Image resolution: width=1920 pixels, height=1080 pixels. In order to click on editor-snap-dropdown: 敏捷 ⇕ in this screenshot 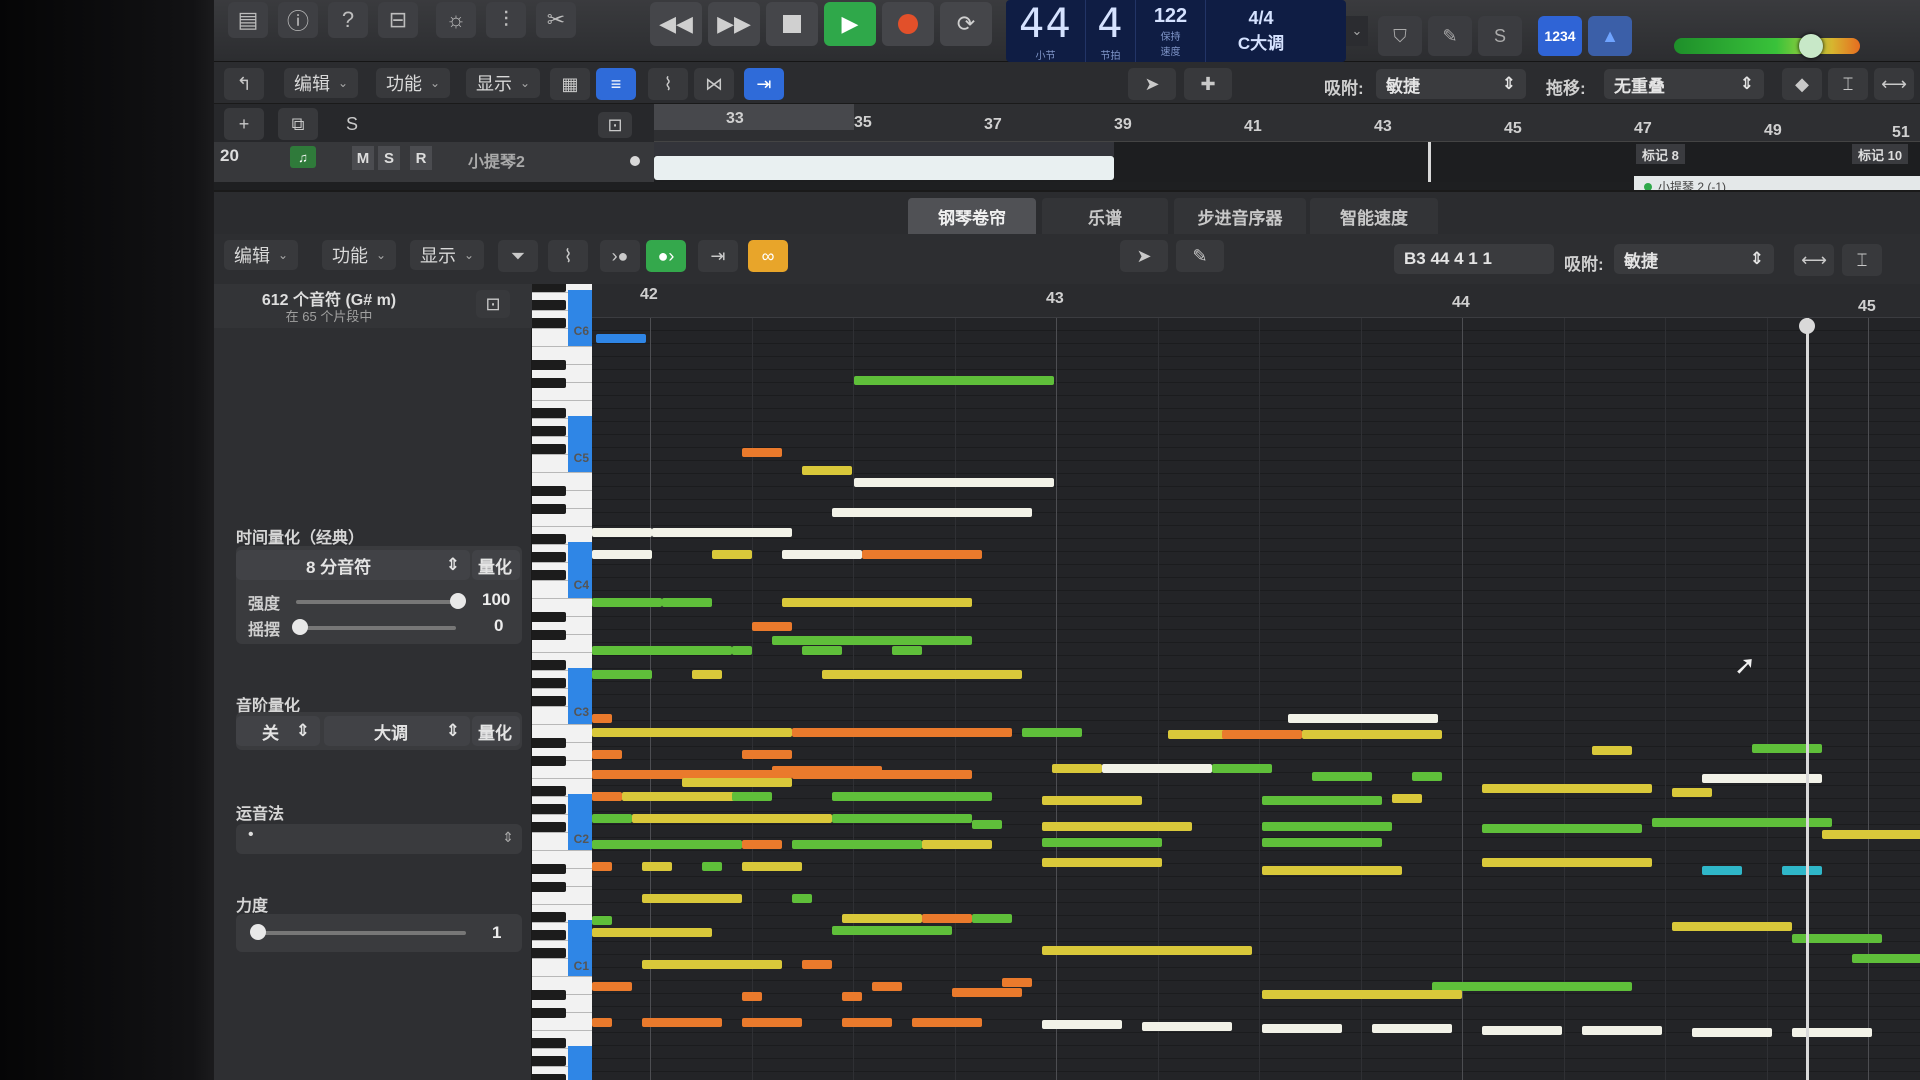, I will do `click(1694, 259)`.